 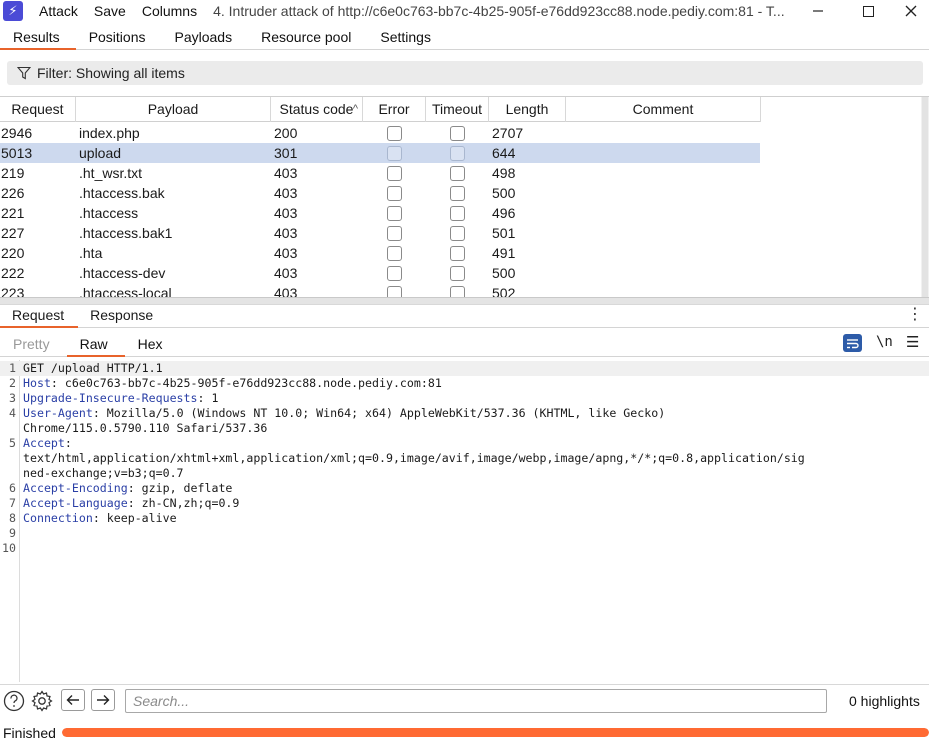 I want to click on next-match-button, so click(x=103, y=700).